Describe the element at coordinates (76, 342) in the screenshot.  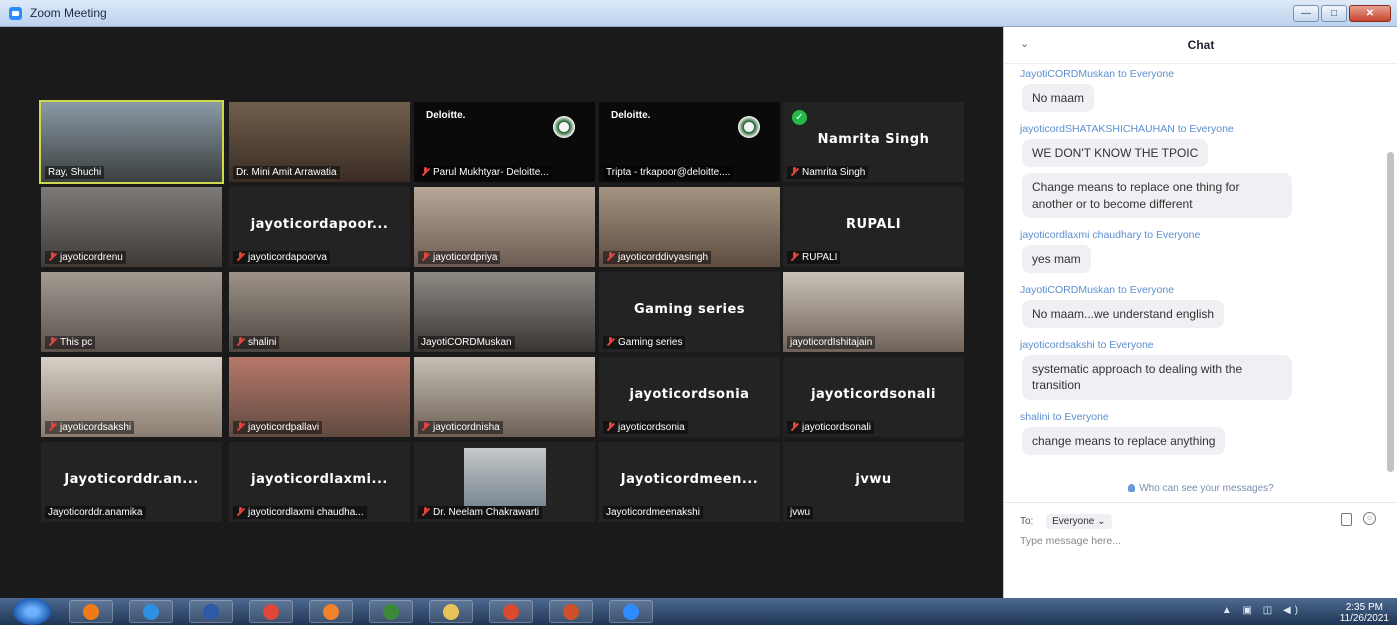
I see `participant-name: This pc` at that location.